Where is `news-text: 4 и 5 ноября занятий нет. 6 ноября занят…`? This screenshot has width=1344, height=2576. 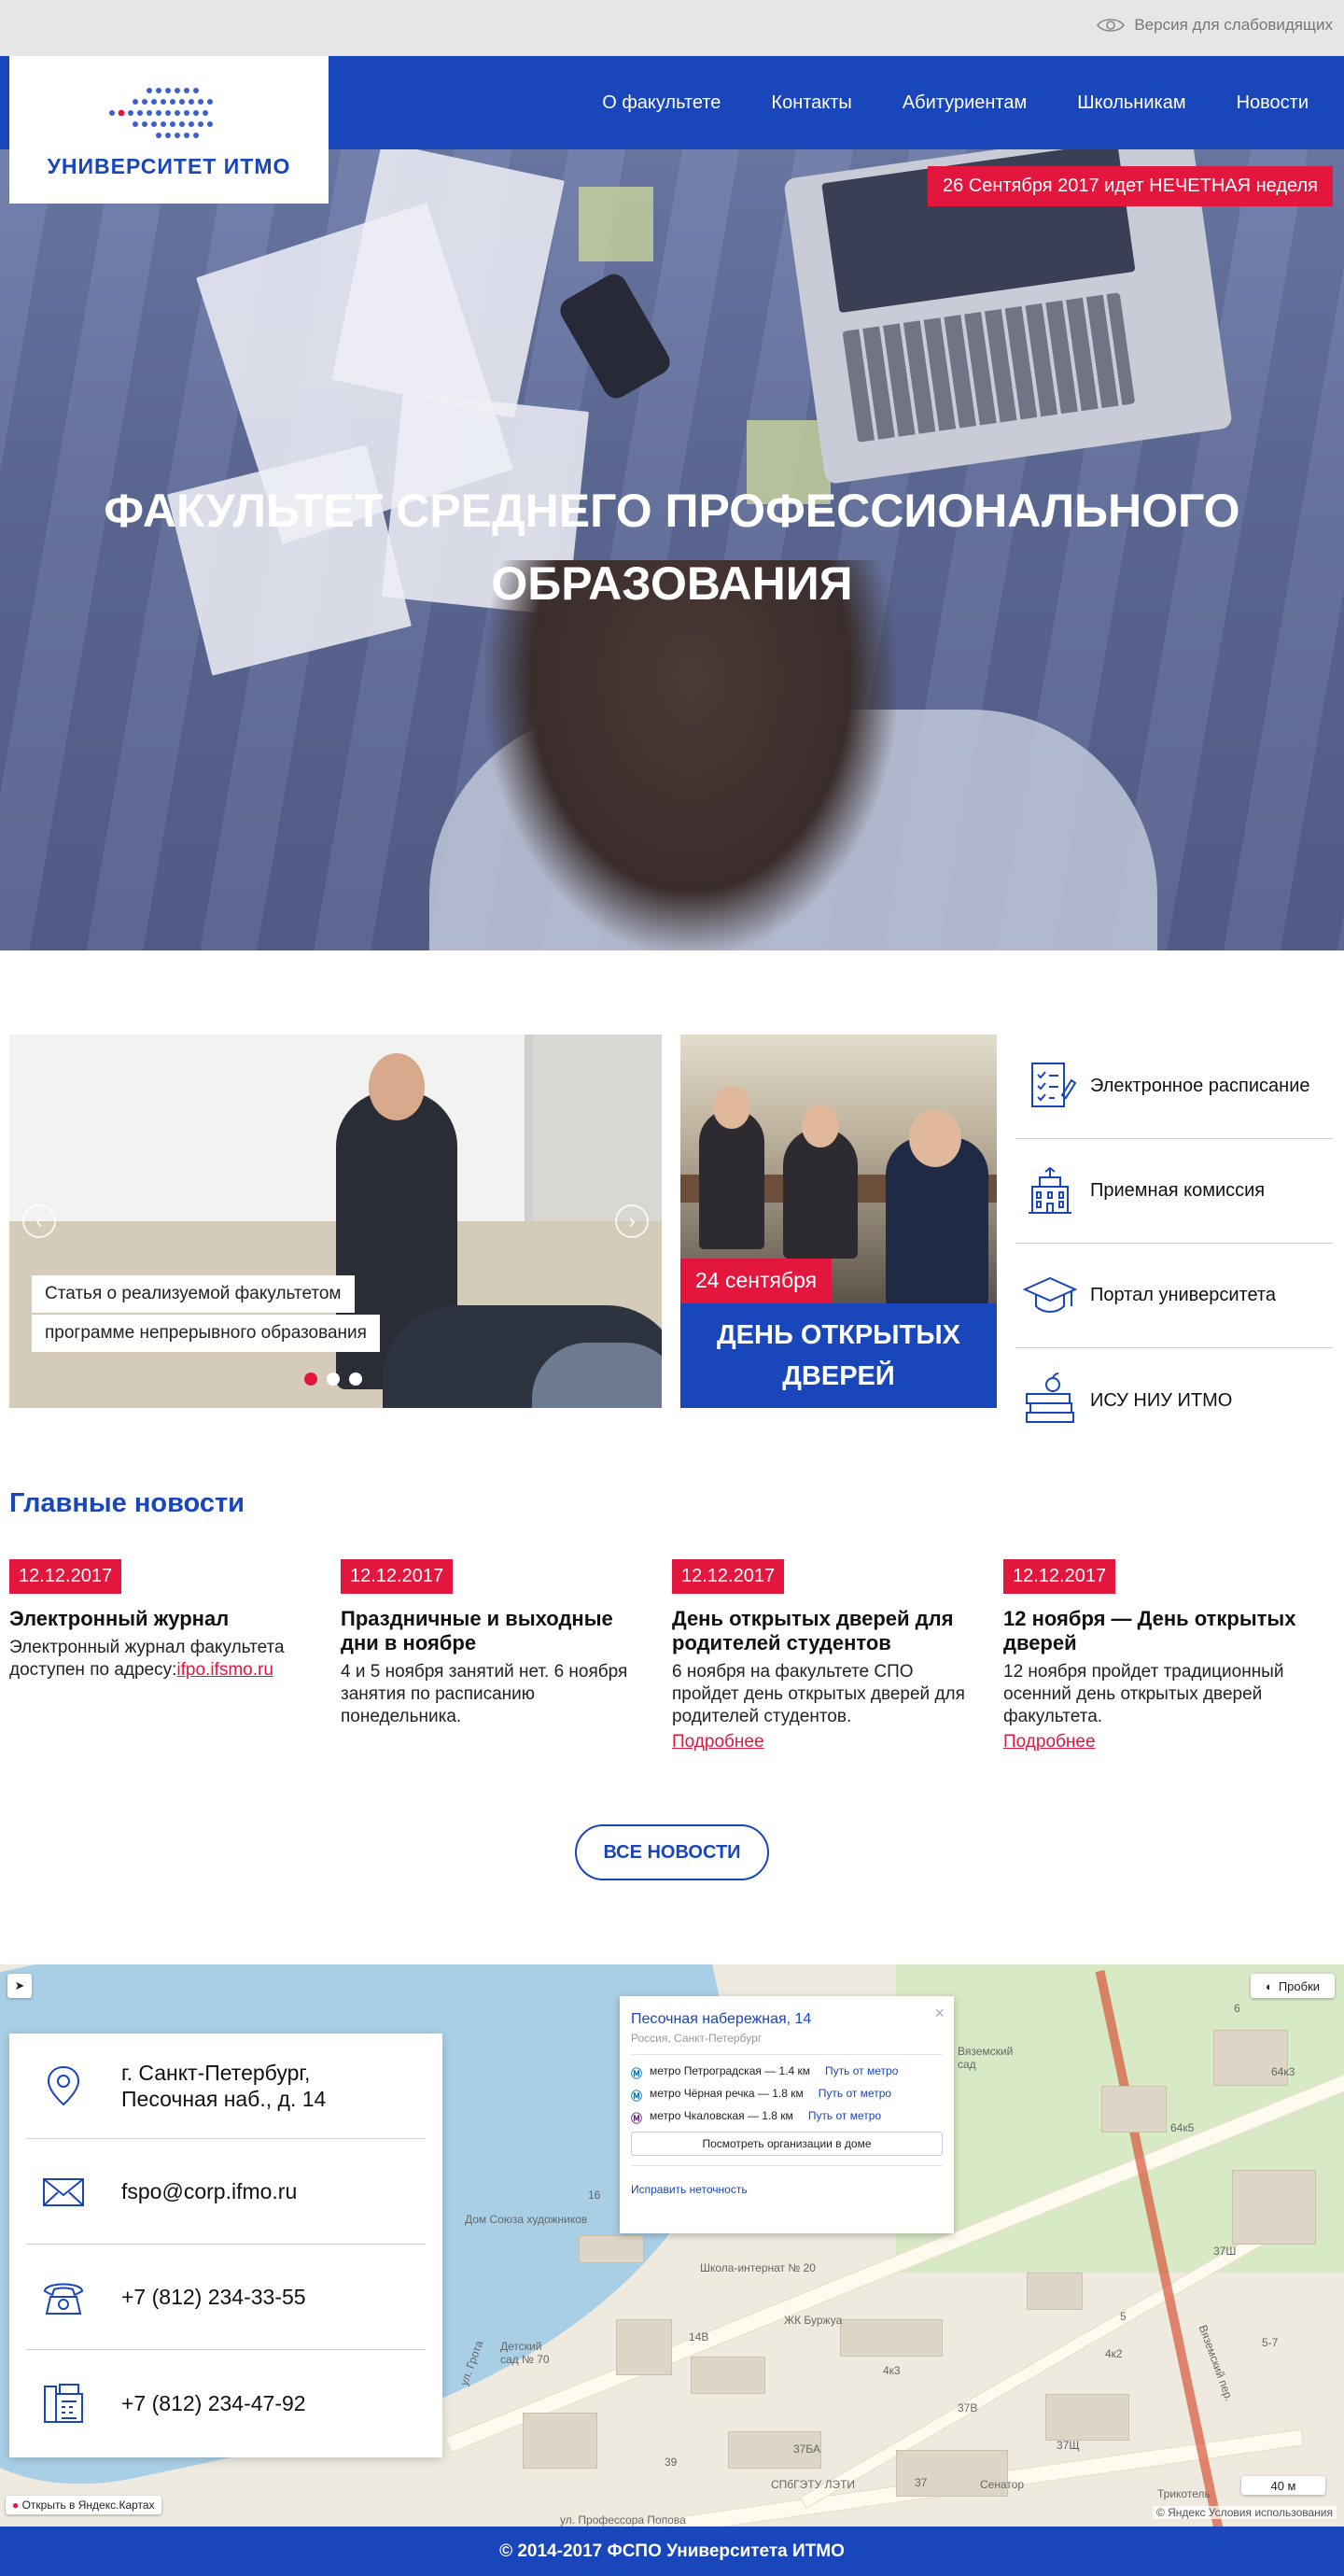 news-text: 4 и 5 ноября занятий нет. 6 ноября занят… is located at coordinates (485, 1694).